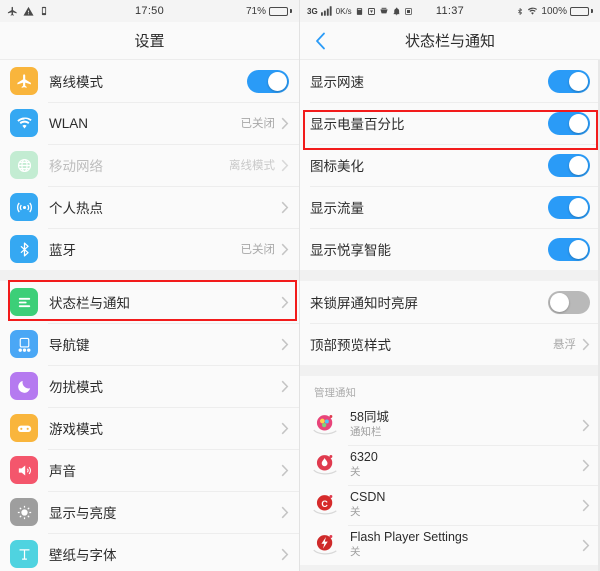 The width and height of the screenshot is (600, 571). What do you see at coordinates (28, 11) in the screenshot?
I see `left-status-icons` at bounding box center [28, 11].